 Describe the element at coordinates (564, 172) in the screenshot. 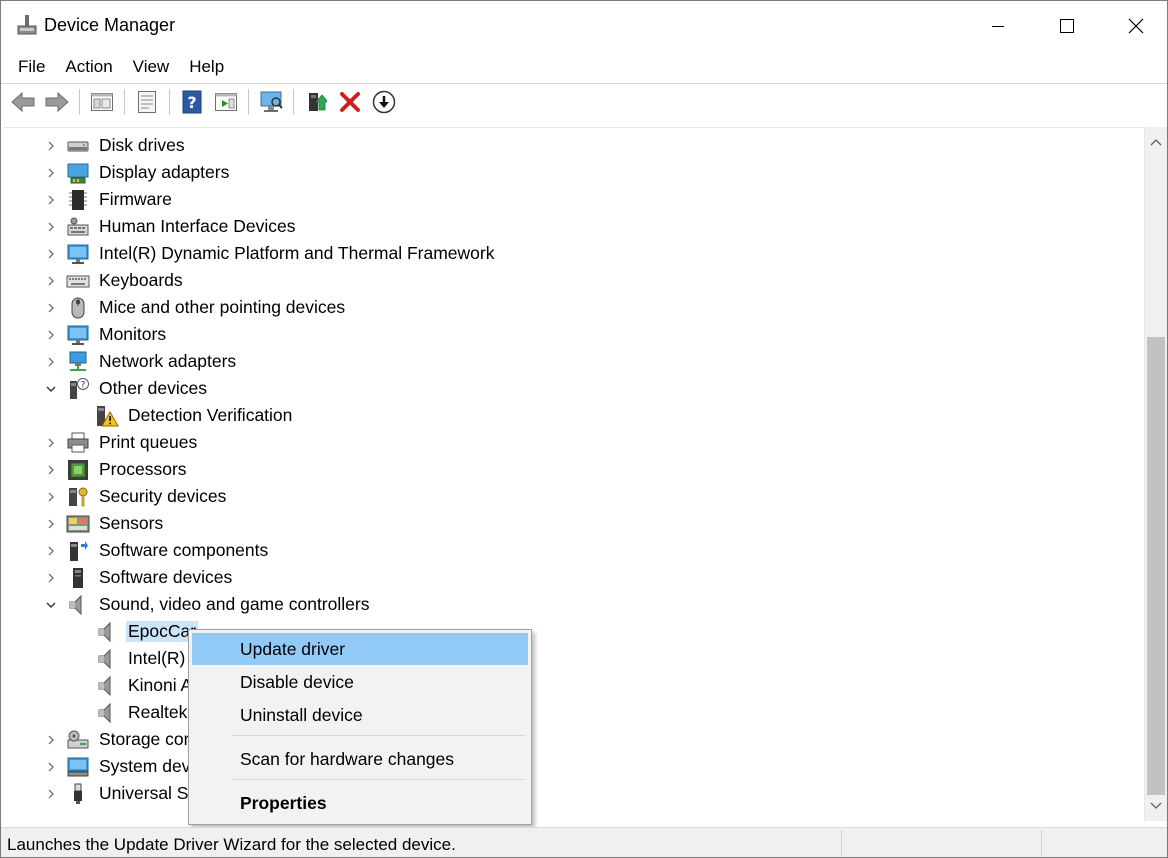

I see `tree-category-row: Display adapters` at that location.